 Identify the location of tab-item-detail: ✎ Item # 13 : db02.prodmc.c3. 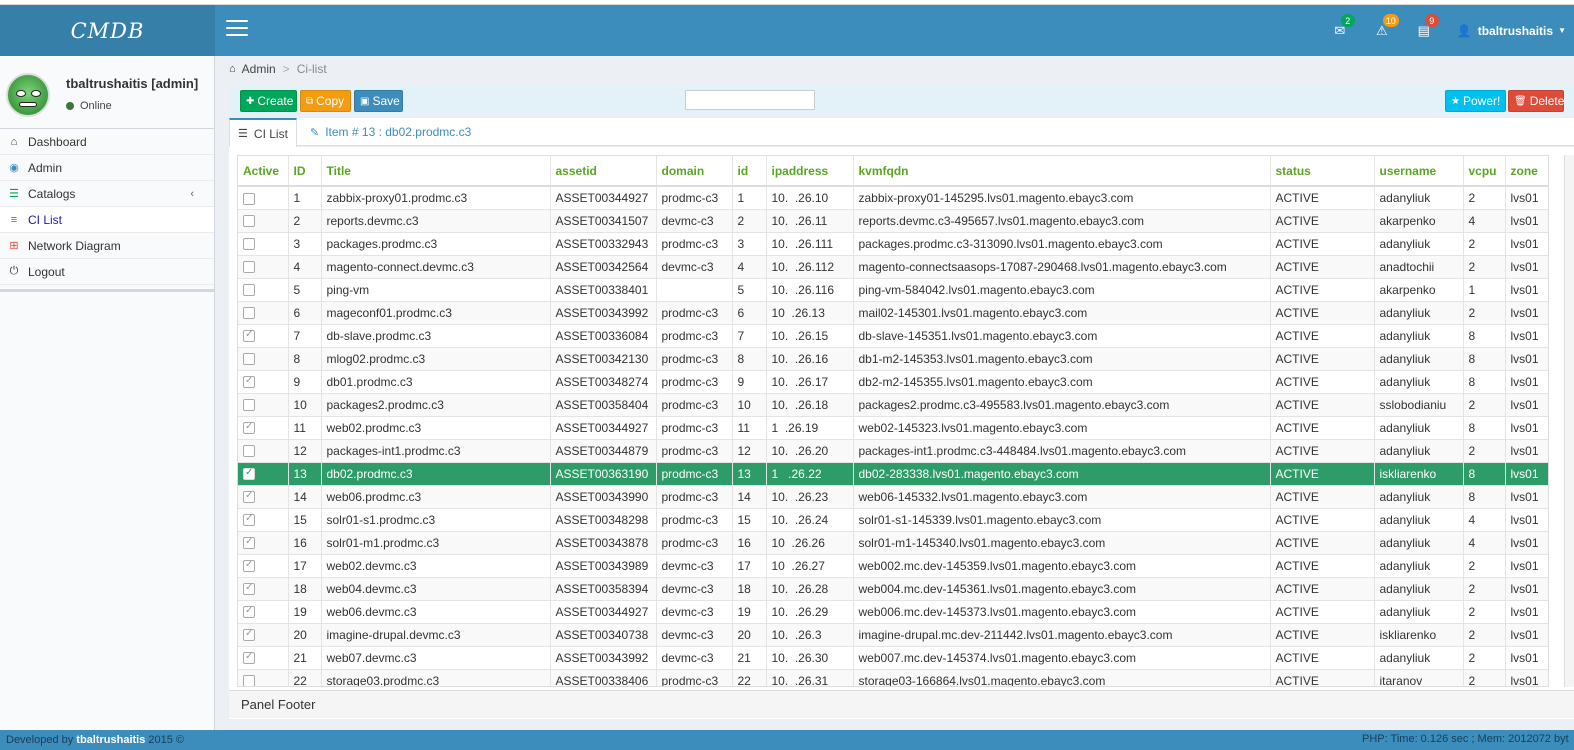
(390, 132).